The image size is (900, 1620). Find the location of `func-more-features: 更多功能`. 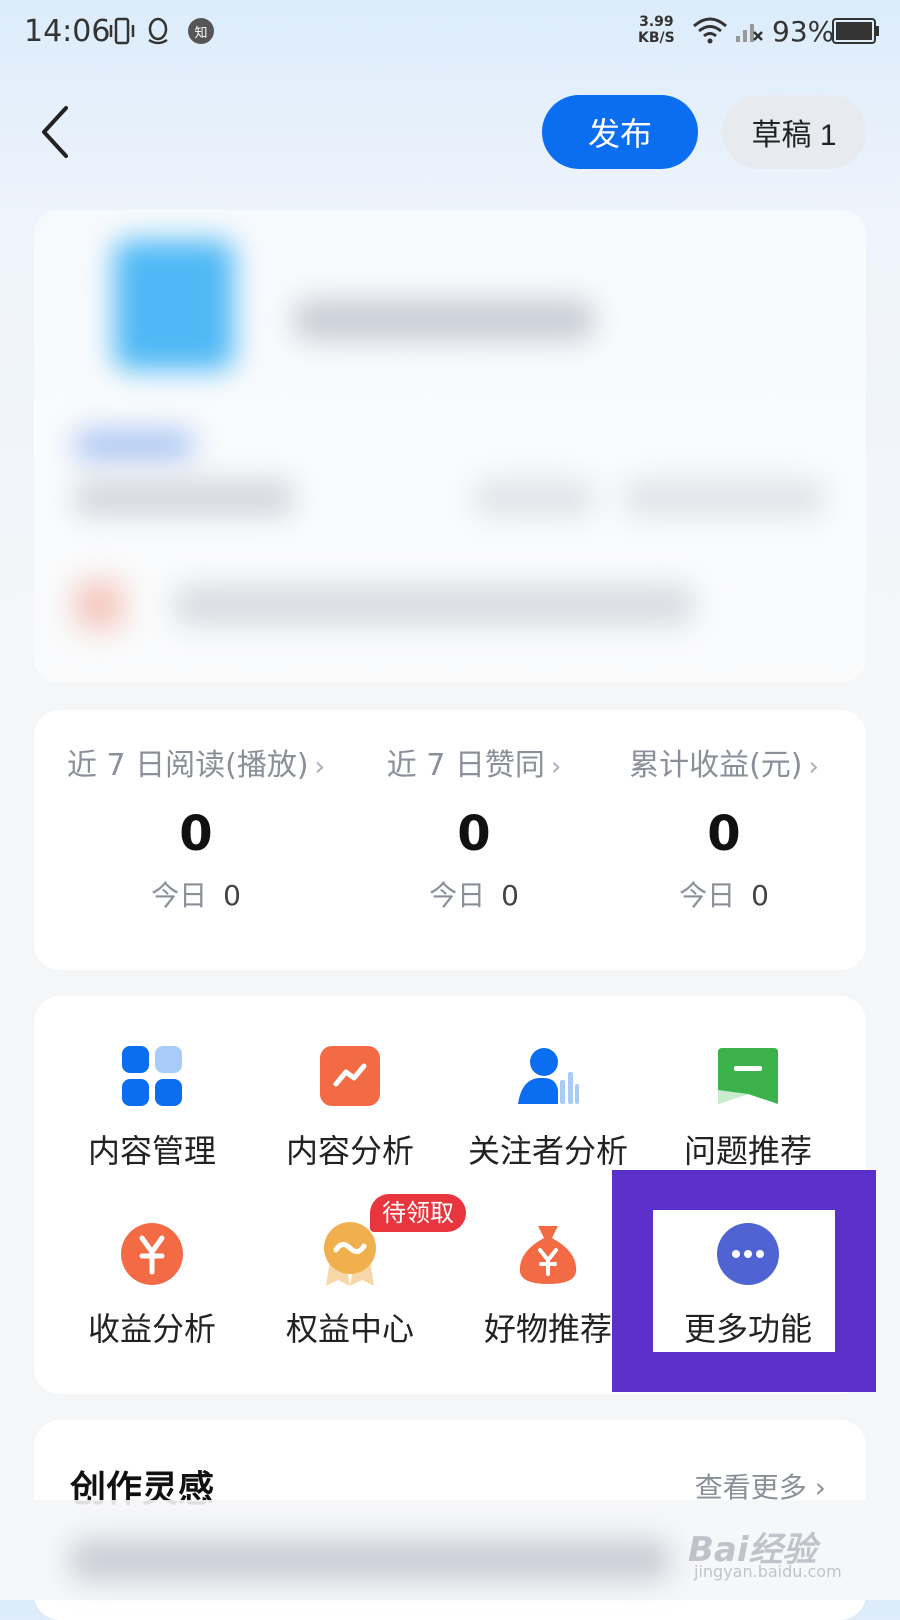

func-more-features: 更多功能 is located at coordinates (748, 1286).